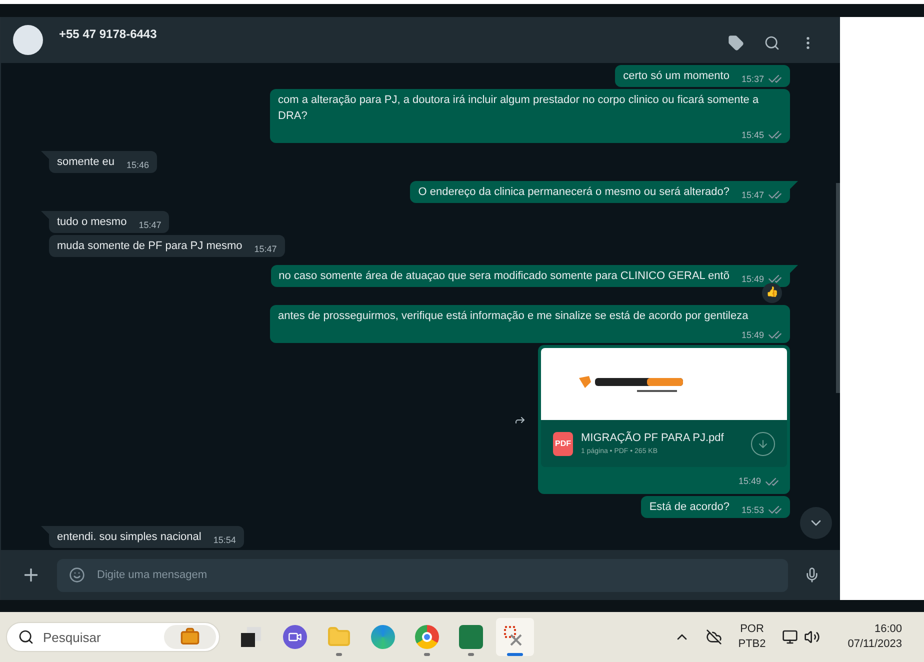 The image size is (924, 662). I want to click on briefcase-icon, so click(190, 637).